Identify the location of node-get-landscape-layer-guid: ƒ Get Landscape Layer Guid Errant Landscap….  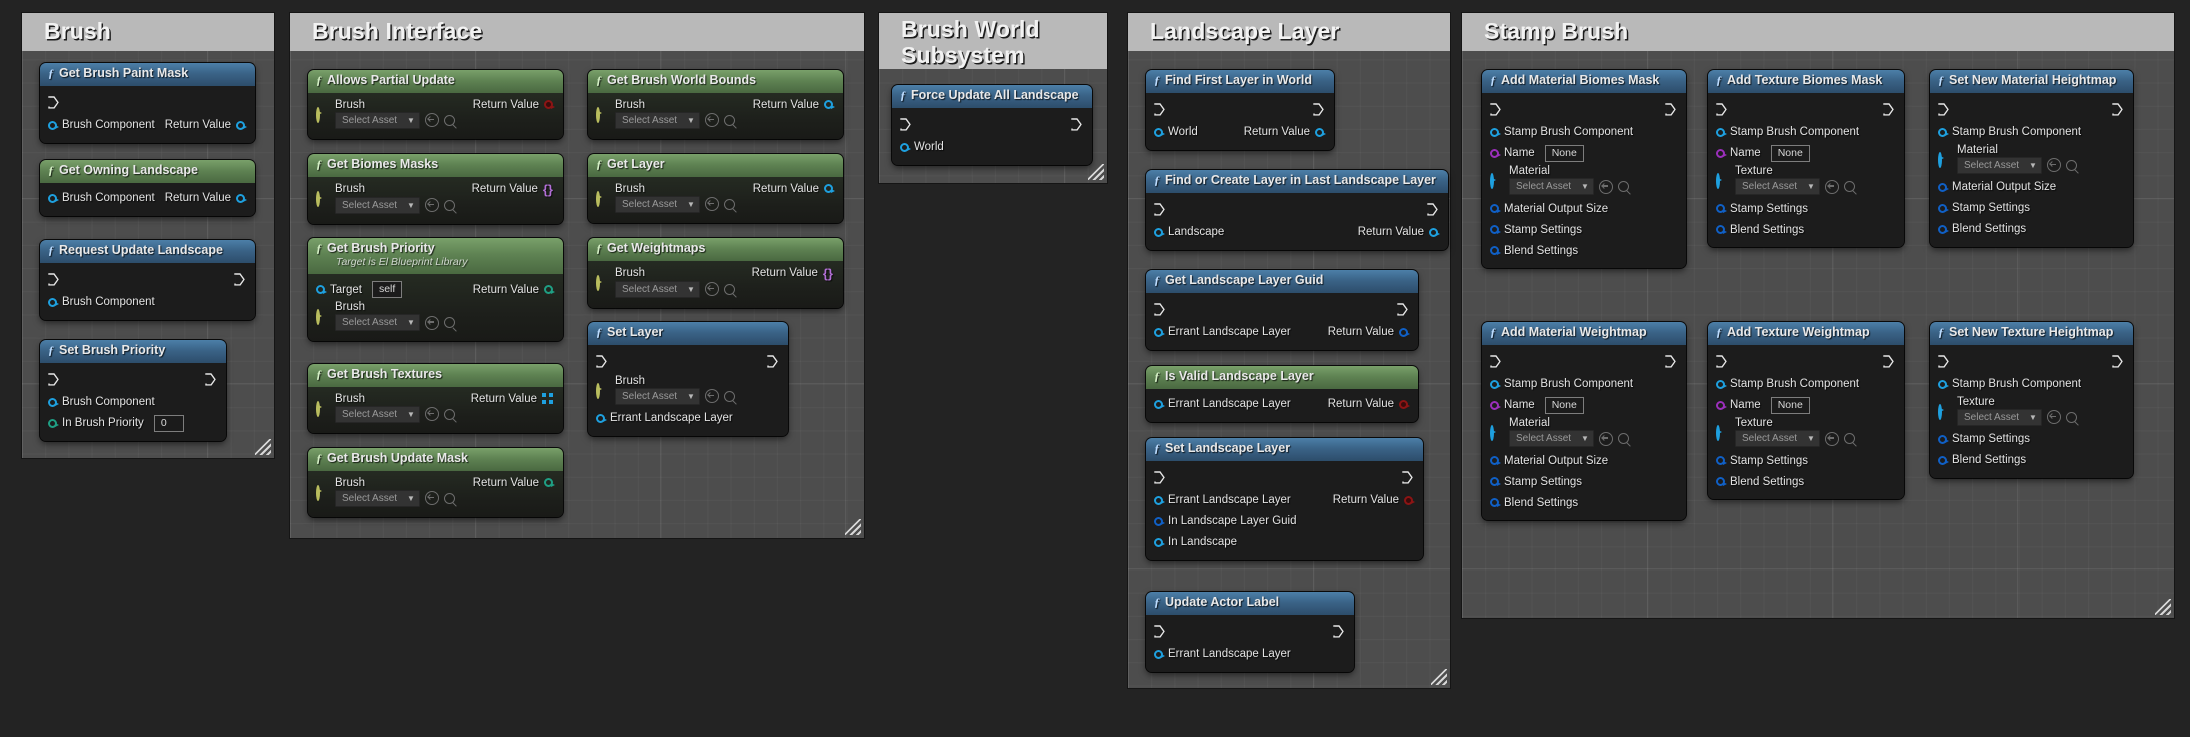
(1282, 310).